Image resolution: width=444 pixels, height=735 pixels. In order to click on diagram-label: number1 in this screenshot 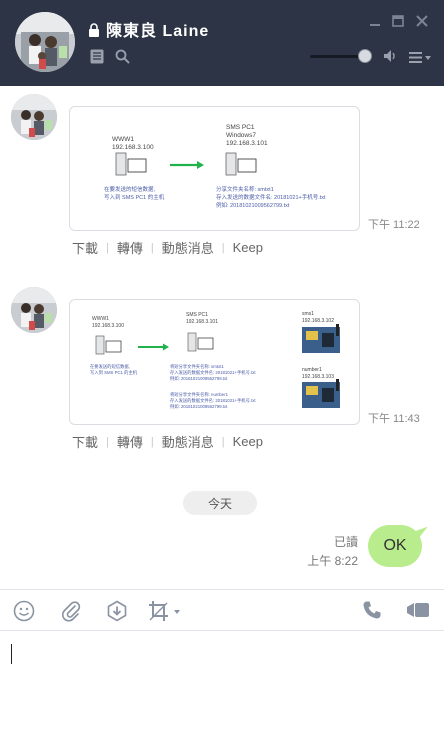, I will do `click(312, 370)`.